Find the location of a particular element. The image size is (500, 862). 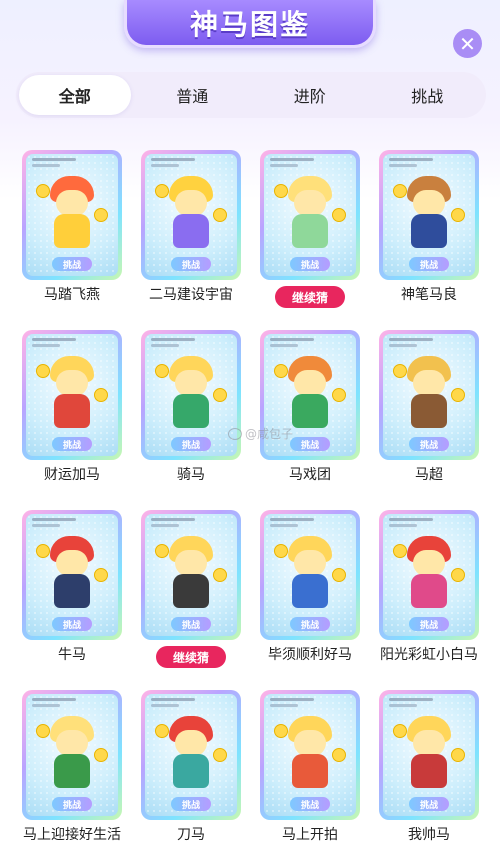

tab-normal: 普通 is located at coordinates (193, 95).